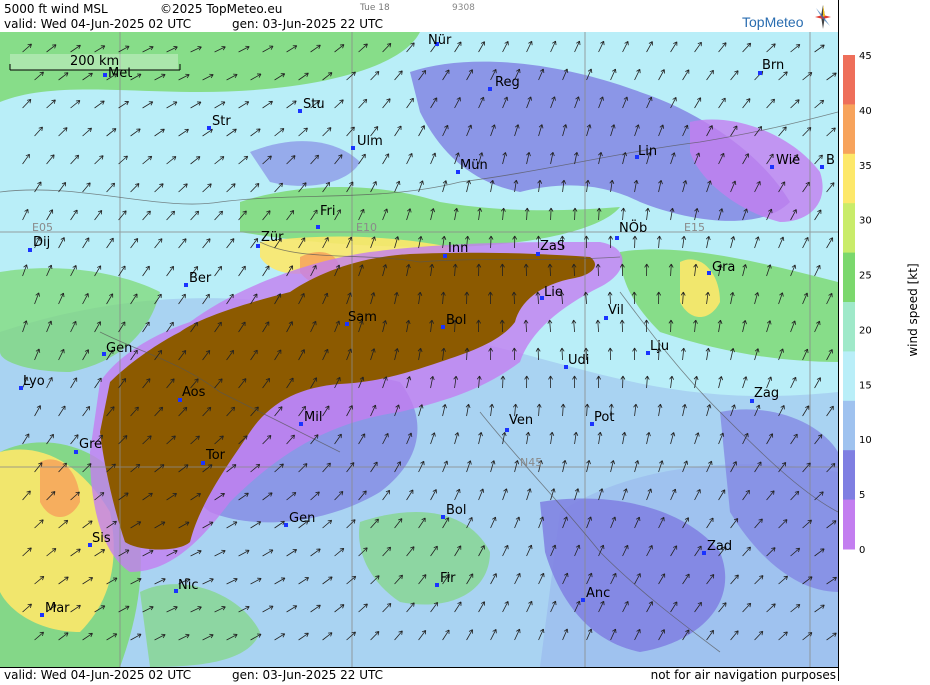  What do you see at coordinates (865, 440) in the screenshot?
I see `colorbar-tick-label: 10` at bounding box center [865, 440].